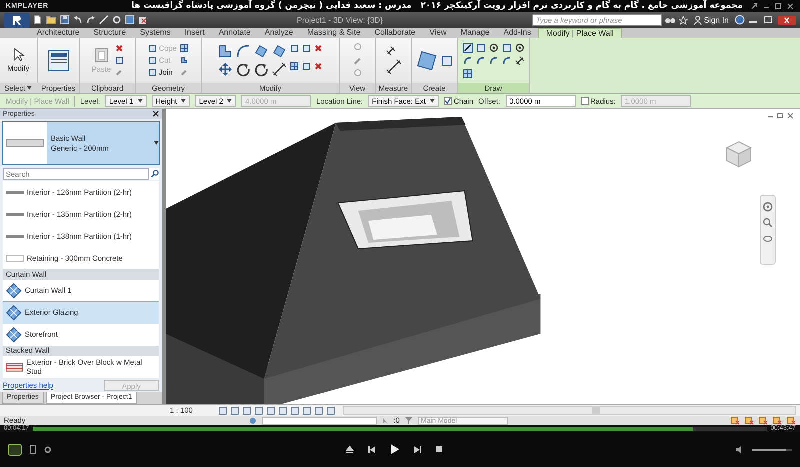  What do you see at coordinates (467, 47) in the screenshot?
I see `line-icon` at bounding box center [467, 47].